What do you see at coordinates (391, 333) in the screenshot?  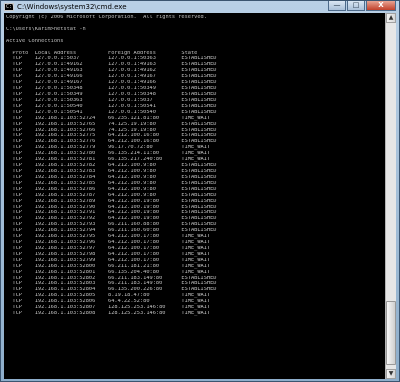 I see `scroll-thumb` at bounding box center [391, 333].